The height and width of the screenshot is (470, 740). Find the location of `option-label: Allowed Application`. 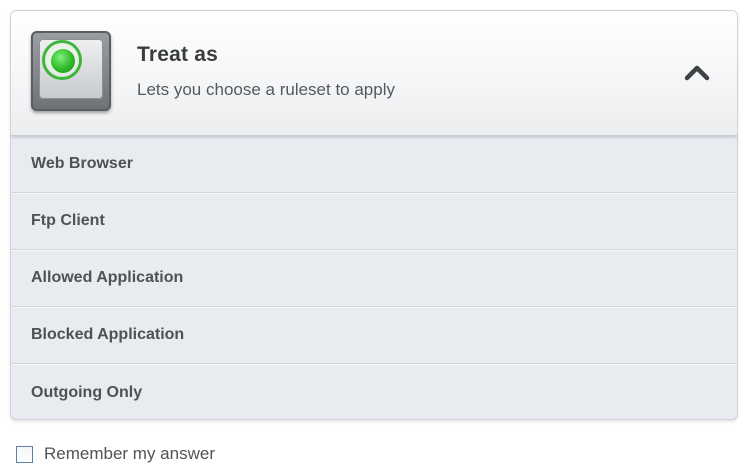

option-label: Allowed Application is located at coordinates (107, 277).